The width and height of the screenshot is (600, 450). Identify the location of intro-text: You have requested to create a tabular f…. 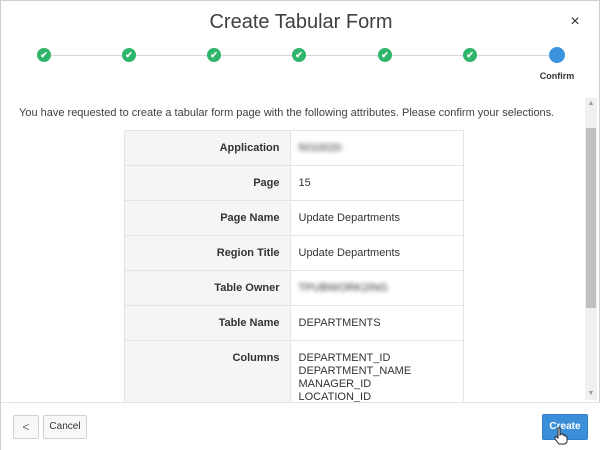
(287, 113).